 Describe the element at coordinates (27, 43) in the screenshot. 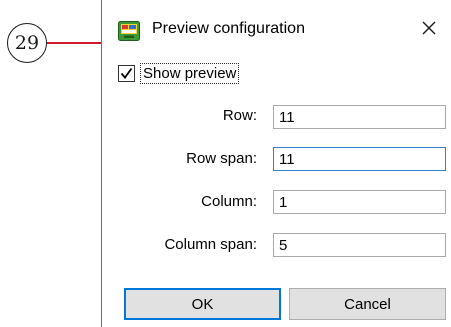

I see `callout-number-badge: 29` at that location.